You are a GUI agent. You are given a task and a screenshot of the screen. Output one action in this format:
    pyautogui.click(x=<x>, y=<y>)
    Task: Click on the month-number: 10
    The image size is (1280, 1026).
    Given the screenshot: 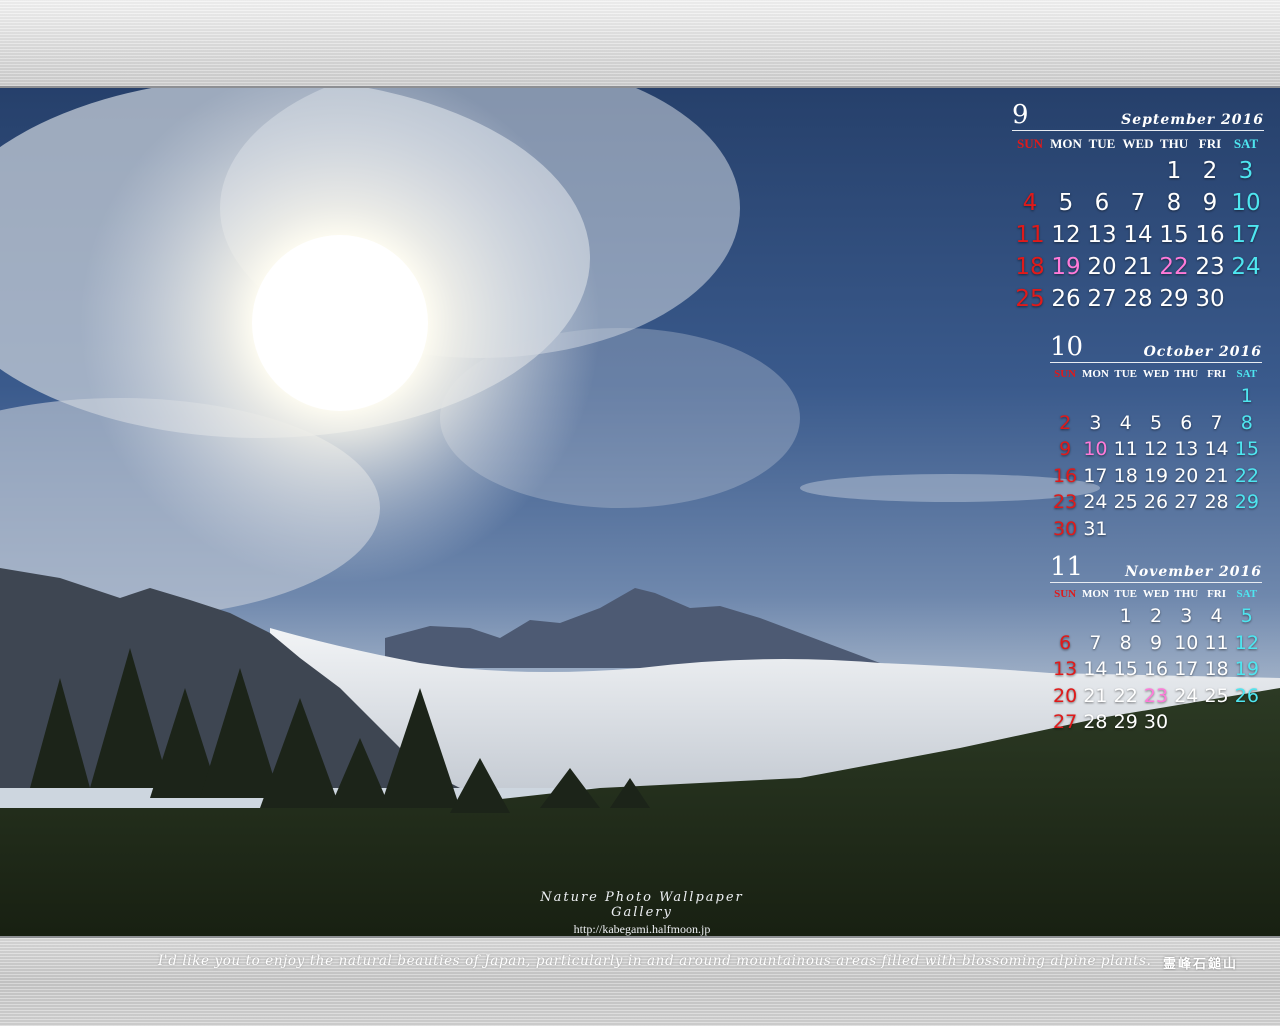 What is the action you would take?
    pyautogui.click(x=1067, y=347)
    